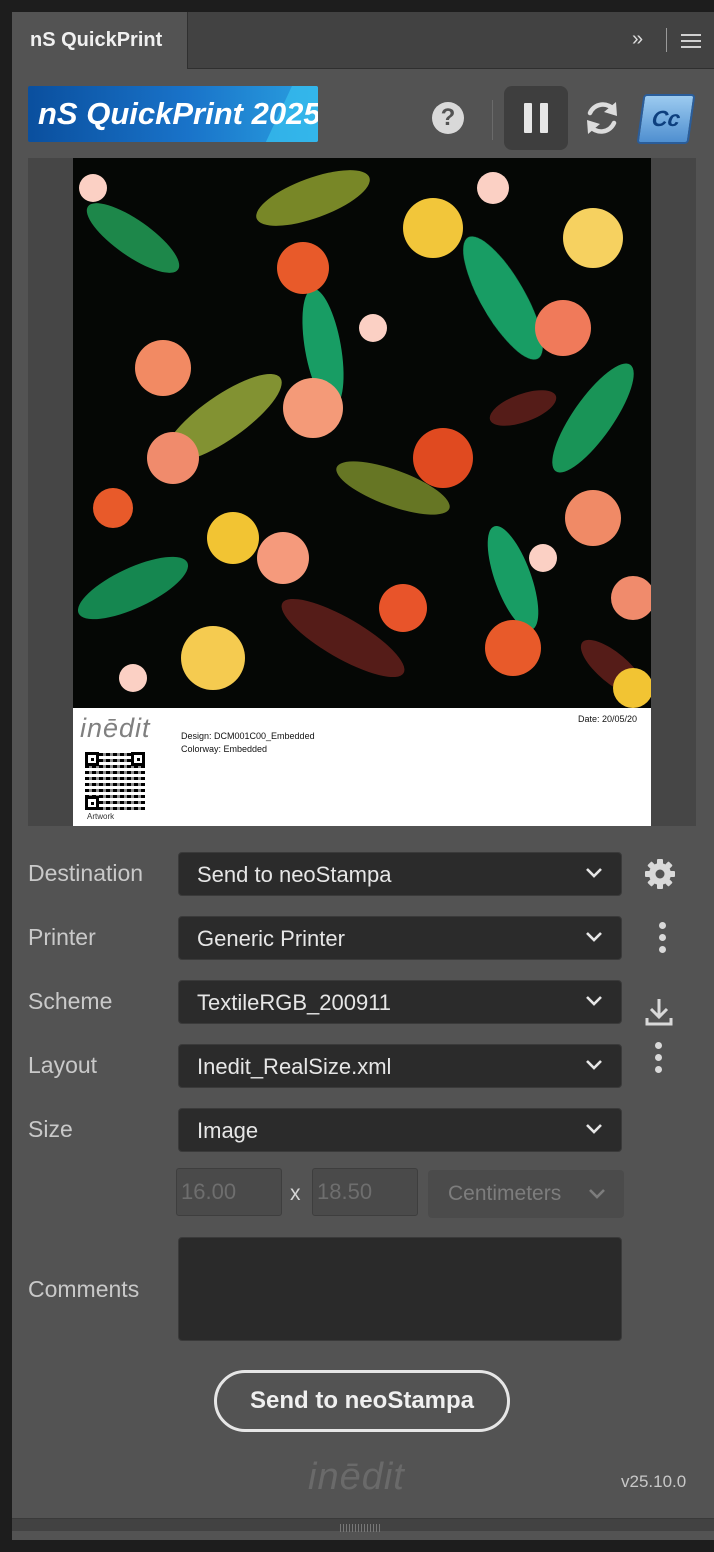 This screenshot has width=714, height=1552. I want to click on printer-value: Generic Printer, so click(271, 938).